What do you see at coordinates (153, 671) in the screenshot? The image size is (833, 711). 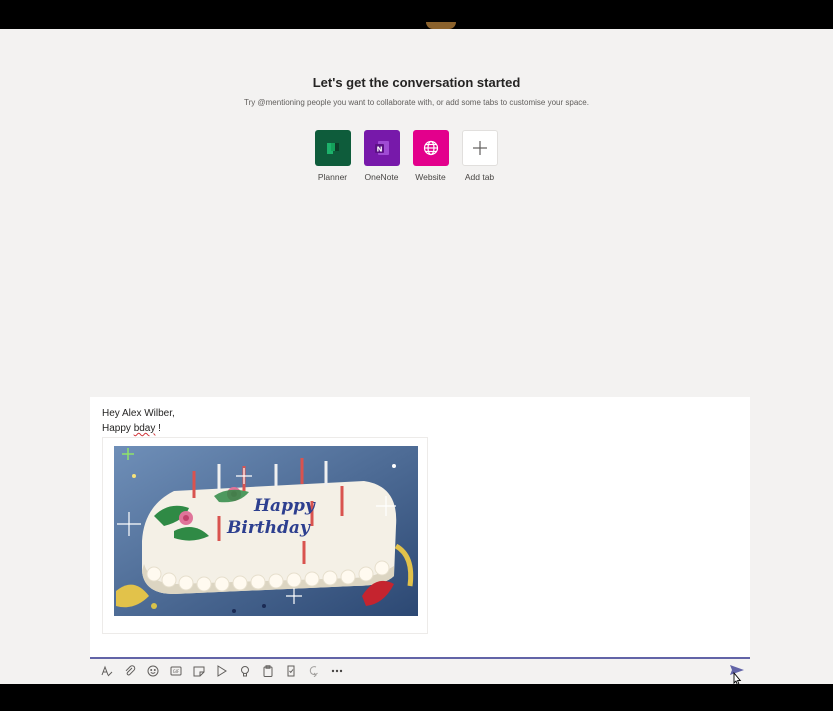 I see `emoji-icon` at bounding box center [153, 671].